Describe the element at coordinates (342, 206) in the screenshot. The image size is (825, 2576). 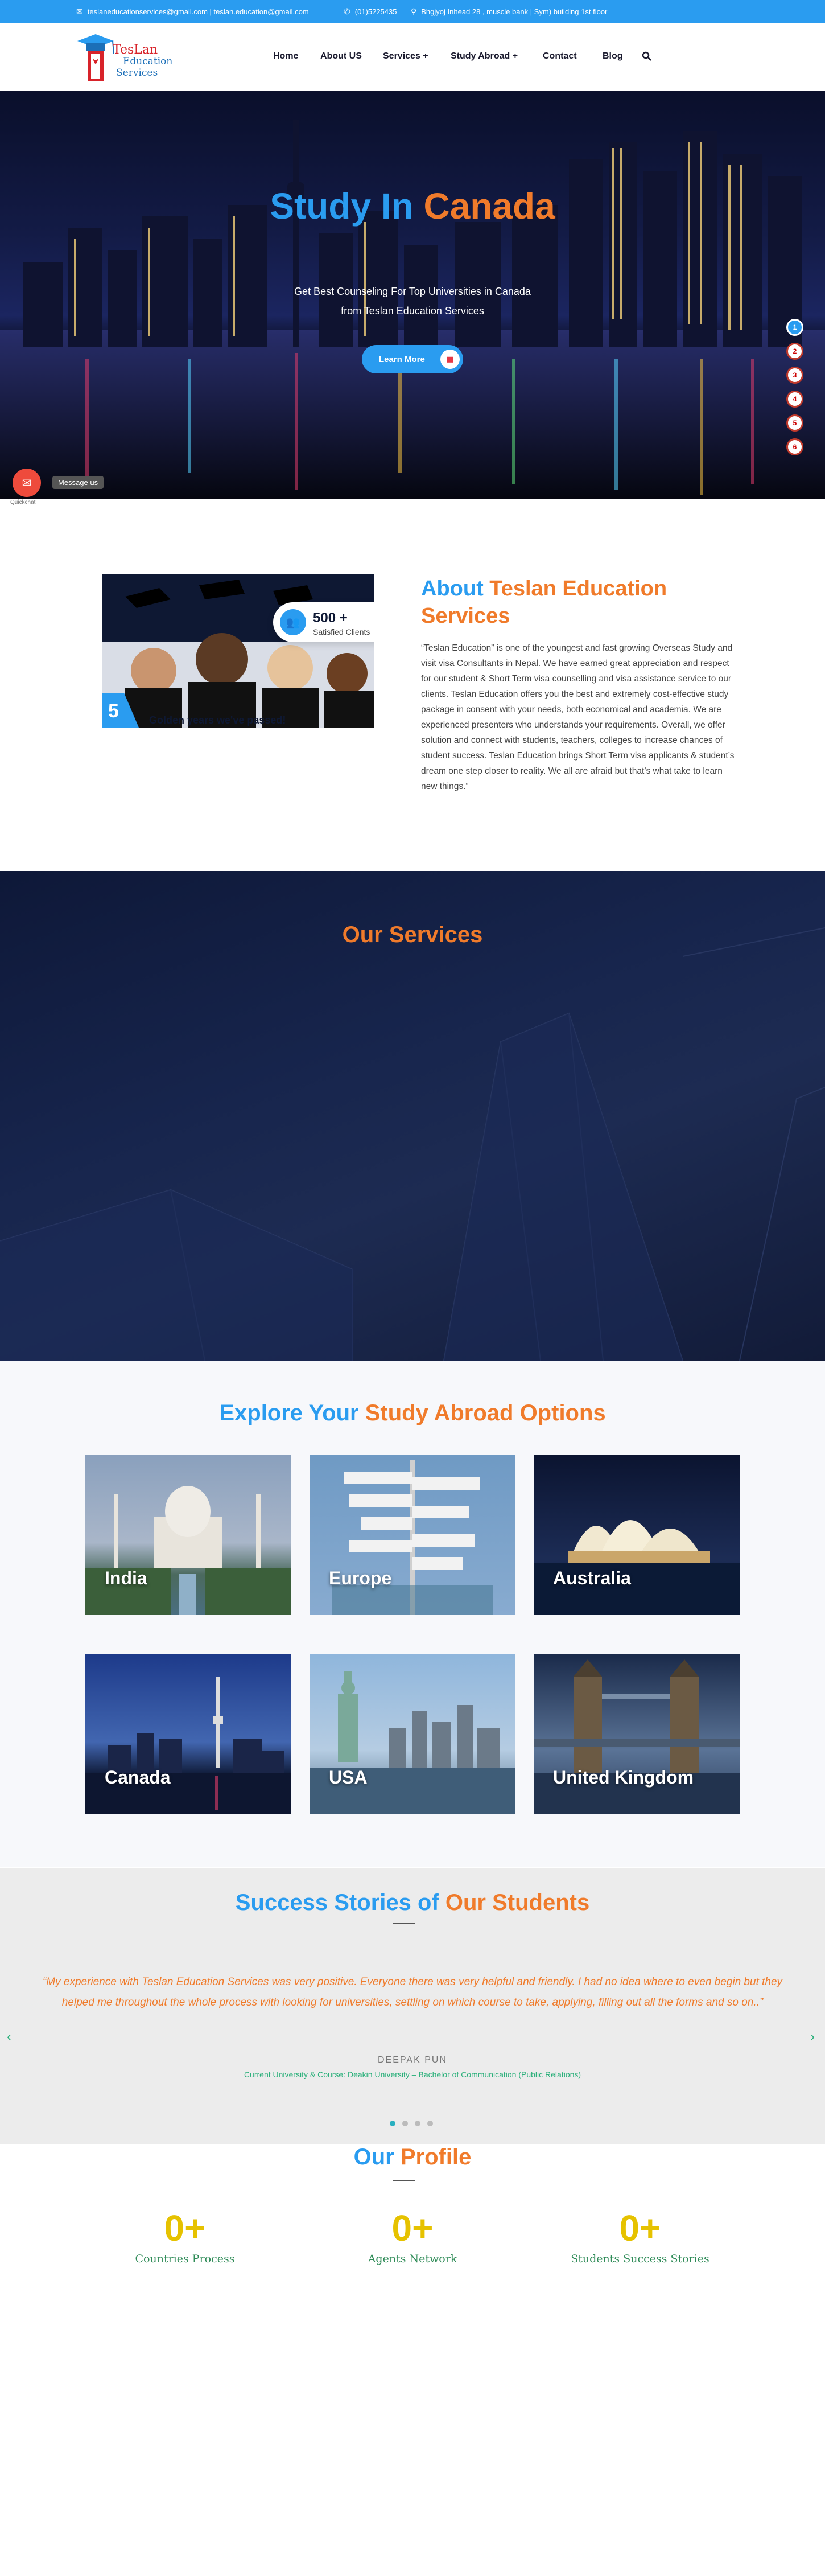
I see `hero-title-part1: Study In` at that location.